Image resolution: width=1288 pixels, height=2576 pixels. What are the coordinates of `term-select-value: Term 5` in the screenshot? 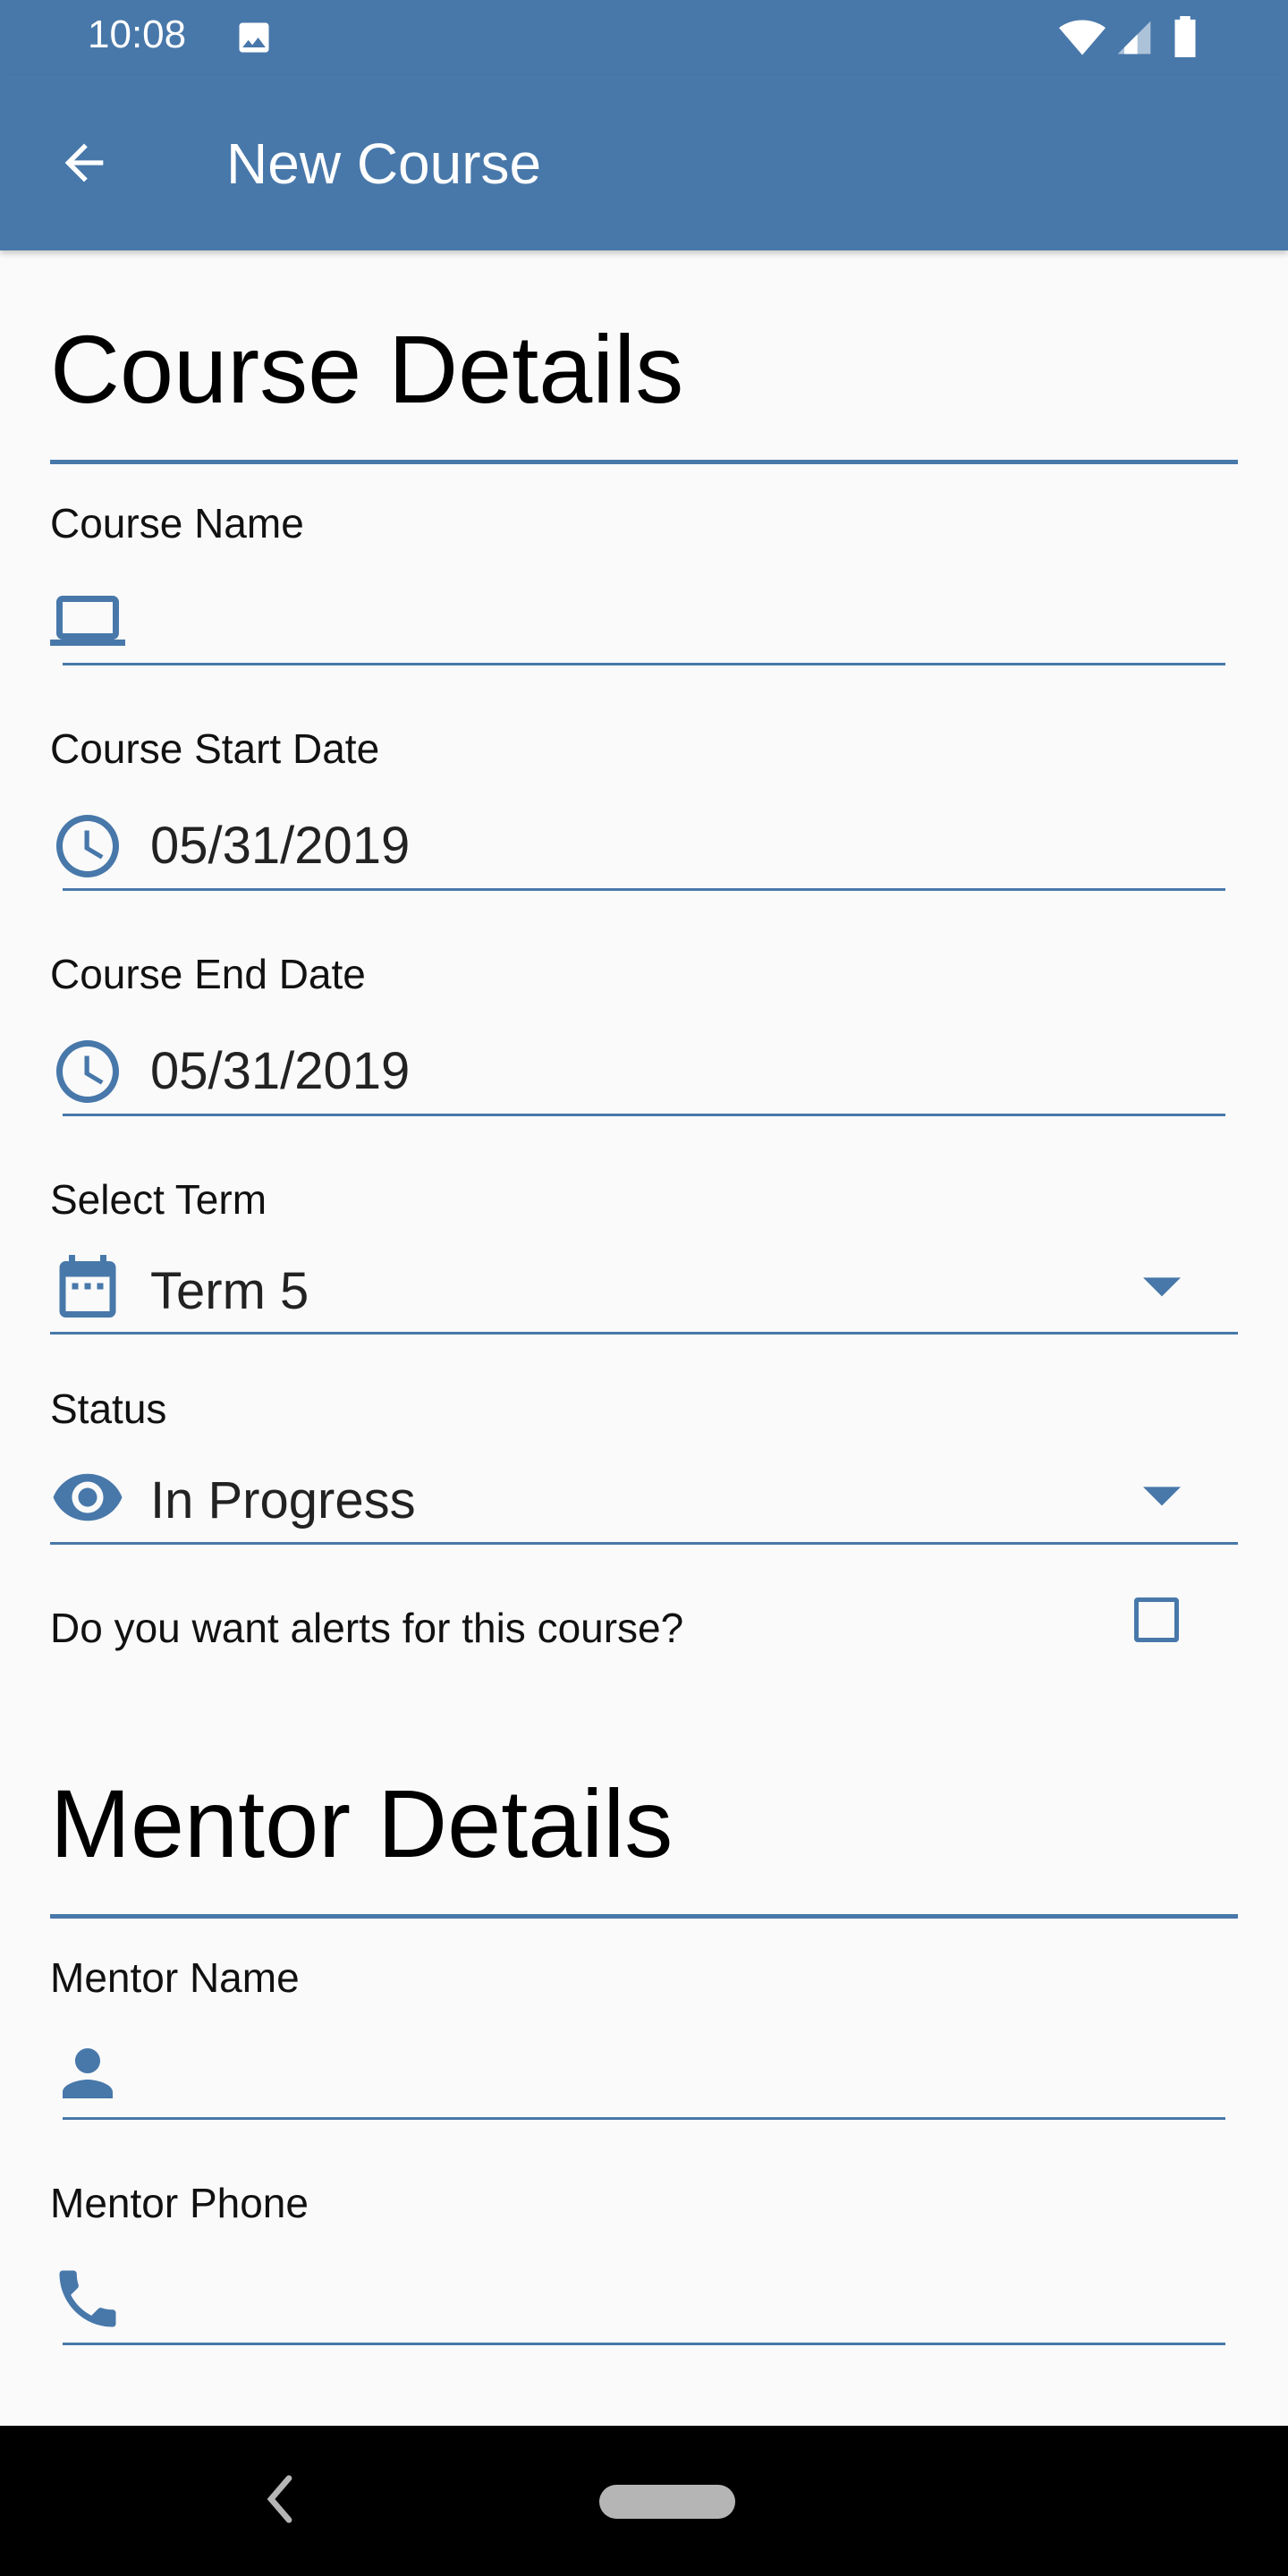 It's located at (229, 1291).